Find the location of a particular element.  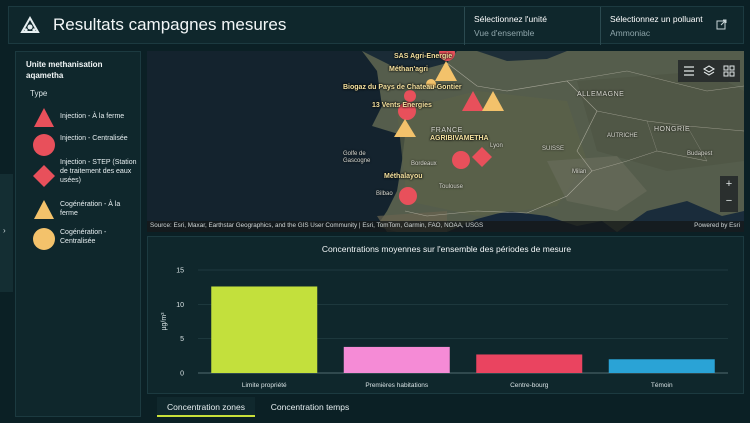

legend-item: Cogénération - Centralisée is located at coordinates (79, 244).